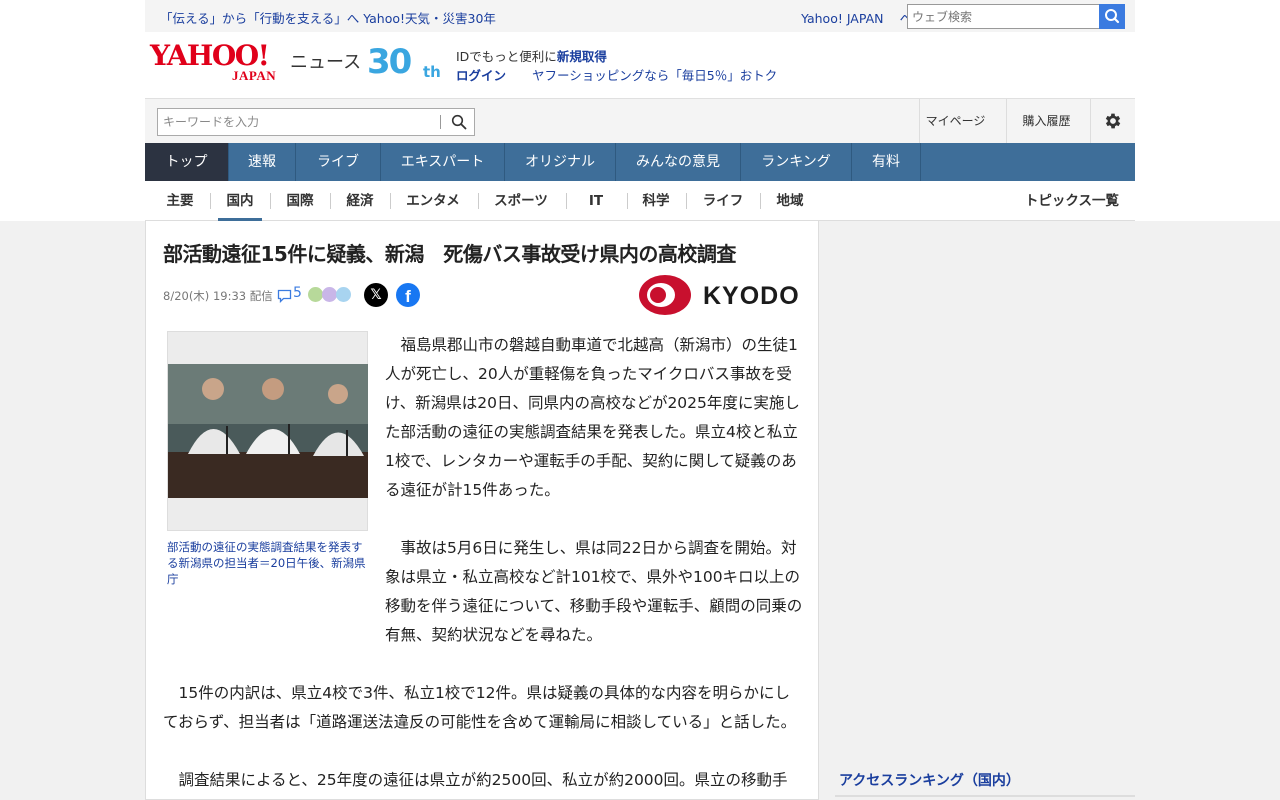 The width and height of the screenshot is (1280, 800). I want to click on publish-date: 8/20(木) 19:33 配信, so click(218, 296).